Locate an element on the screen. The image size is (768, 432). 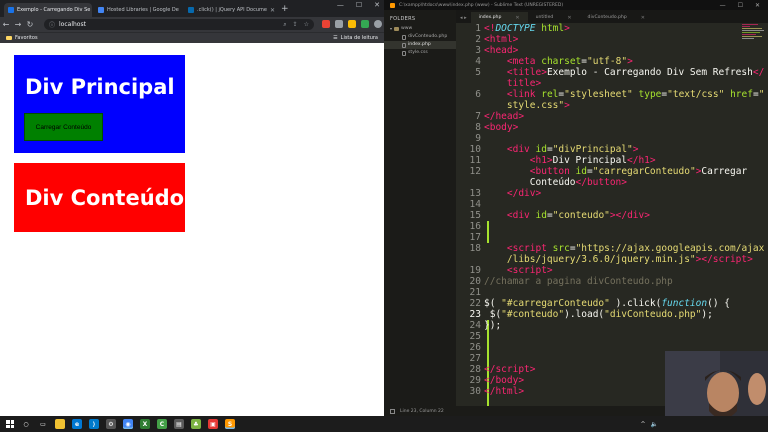
sidebar-item-label: style.css is located at coordinates (418, 52).